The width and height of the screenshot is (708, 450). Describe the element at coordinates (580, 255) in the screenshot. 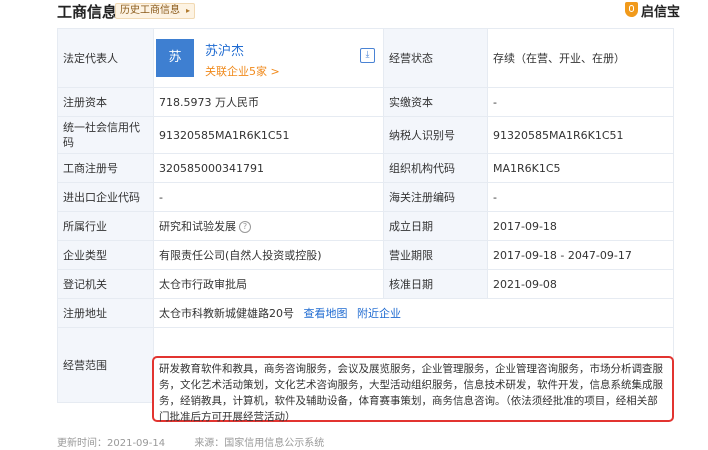

I see `row-value: 2017-09-18 - 2047-09-17` at that location.